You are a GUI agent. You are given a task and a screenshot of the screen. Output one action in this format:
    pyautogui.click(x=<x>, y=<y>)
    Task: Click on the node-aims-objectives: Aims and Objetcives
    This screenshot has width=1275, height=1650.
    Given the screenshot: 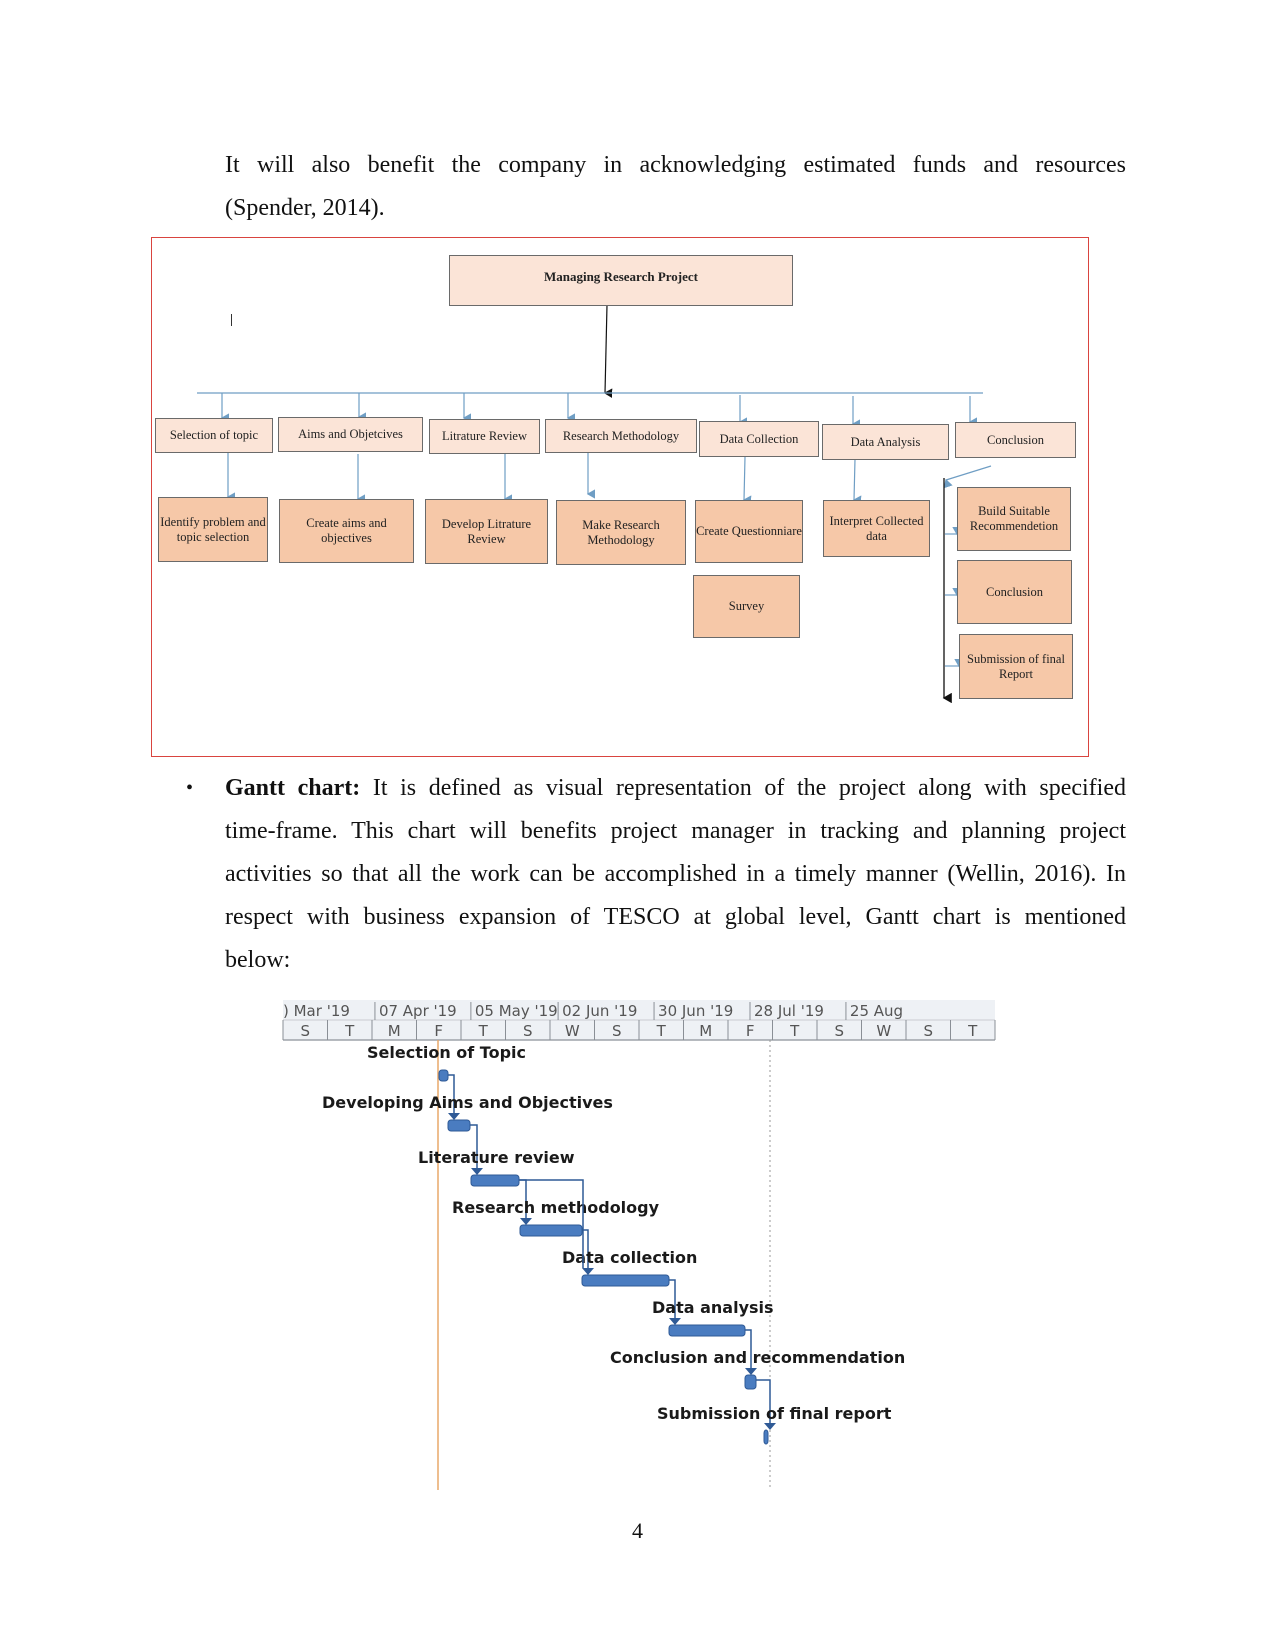 What is the action you would take?
    pyautogui.click(x=350, y=434)
    